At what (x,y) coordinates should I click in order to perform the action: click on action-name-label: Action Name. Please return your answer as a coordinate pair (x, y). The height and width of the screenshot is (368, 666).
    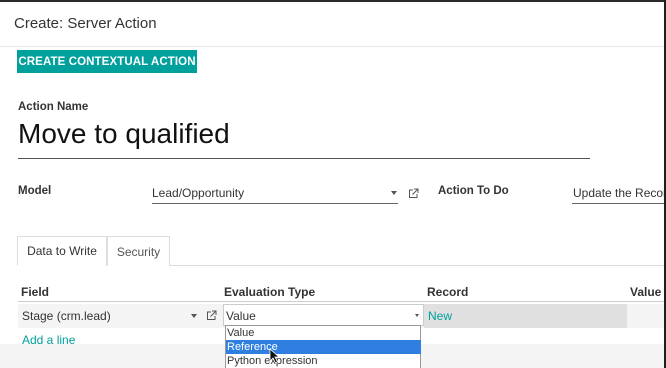
    Looking at the image, I should click on (53, 107).